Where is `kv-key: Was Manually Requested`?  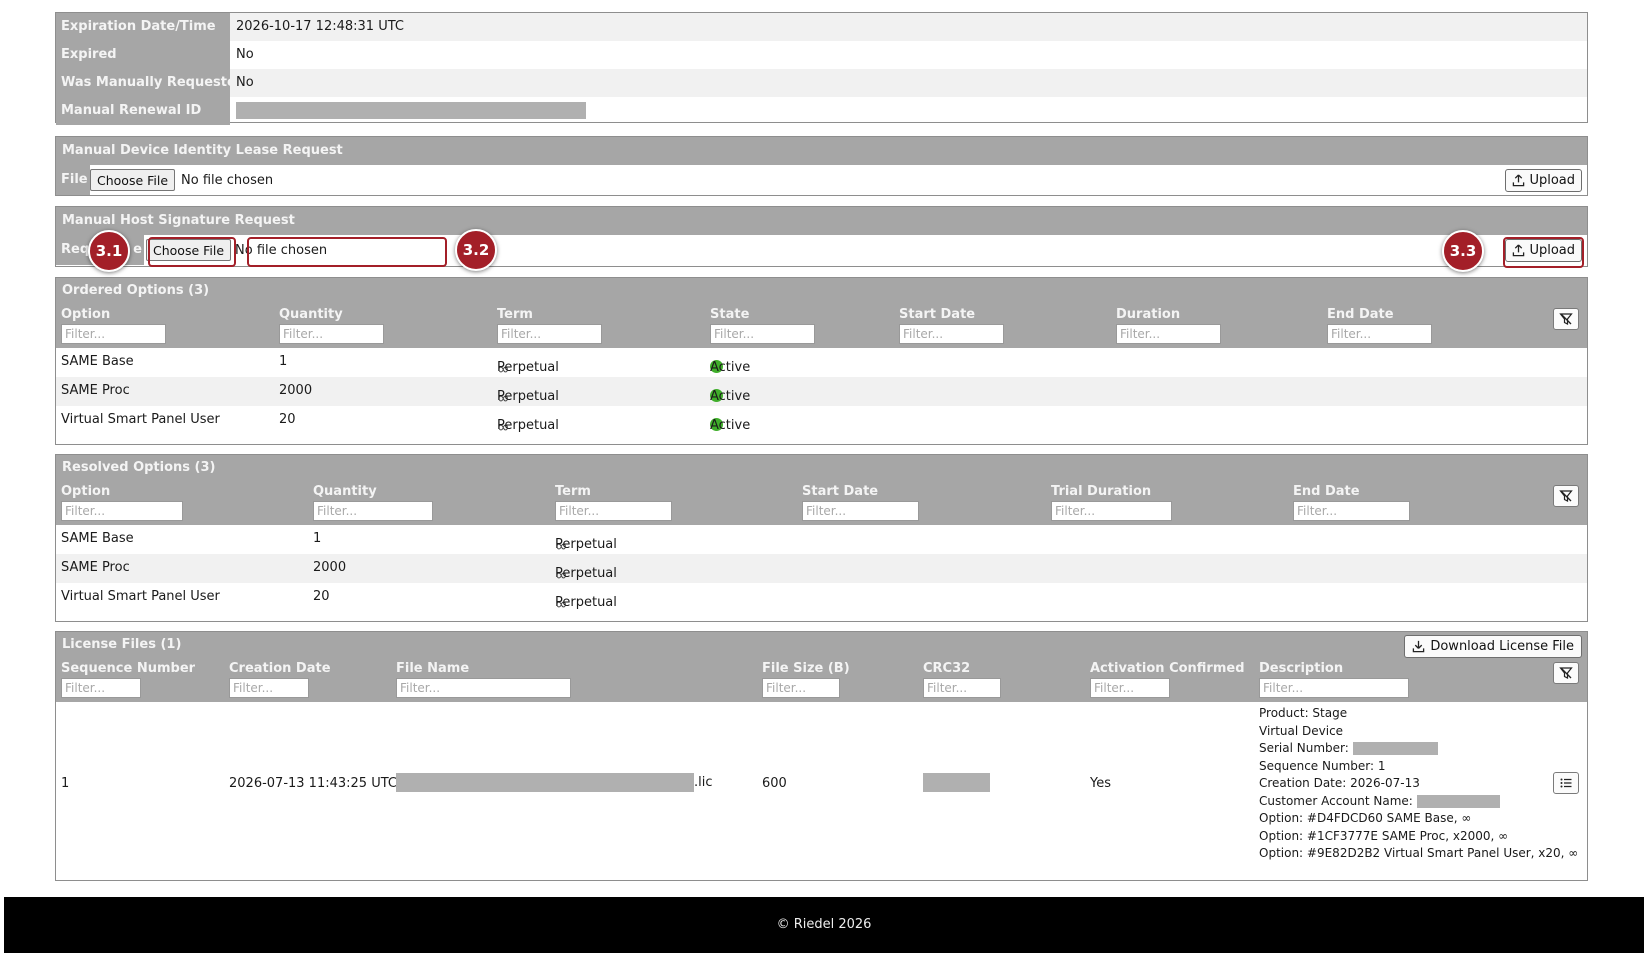 kv-key: Was Manually Requested is located at coordinates (150, 83).